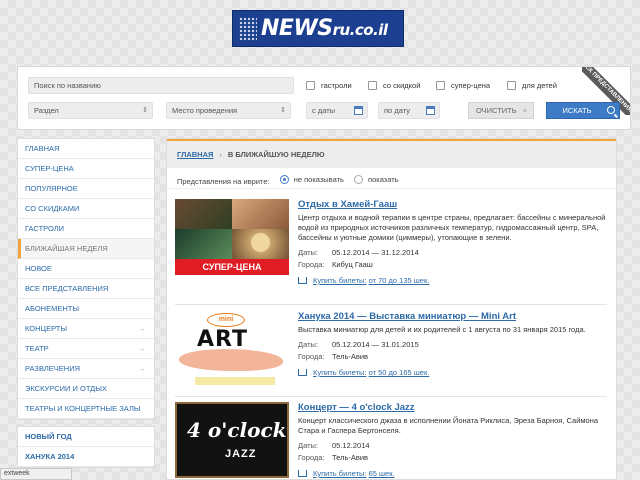  Describe the element at coordinates (611, 110) in the screenshot. I see `search-icon` at that location.